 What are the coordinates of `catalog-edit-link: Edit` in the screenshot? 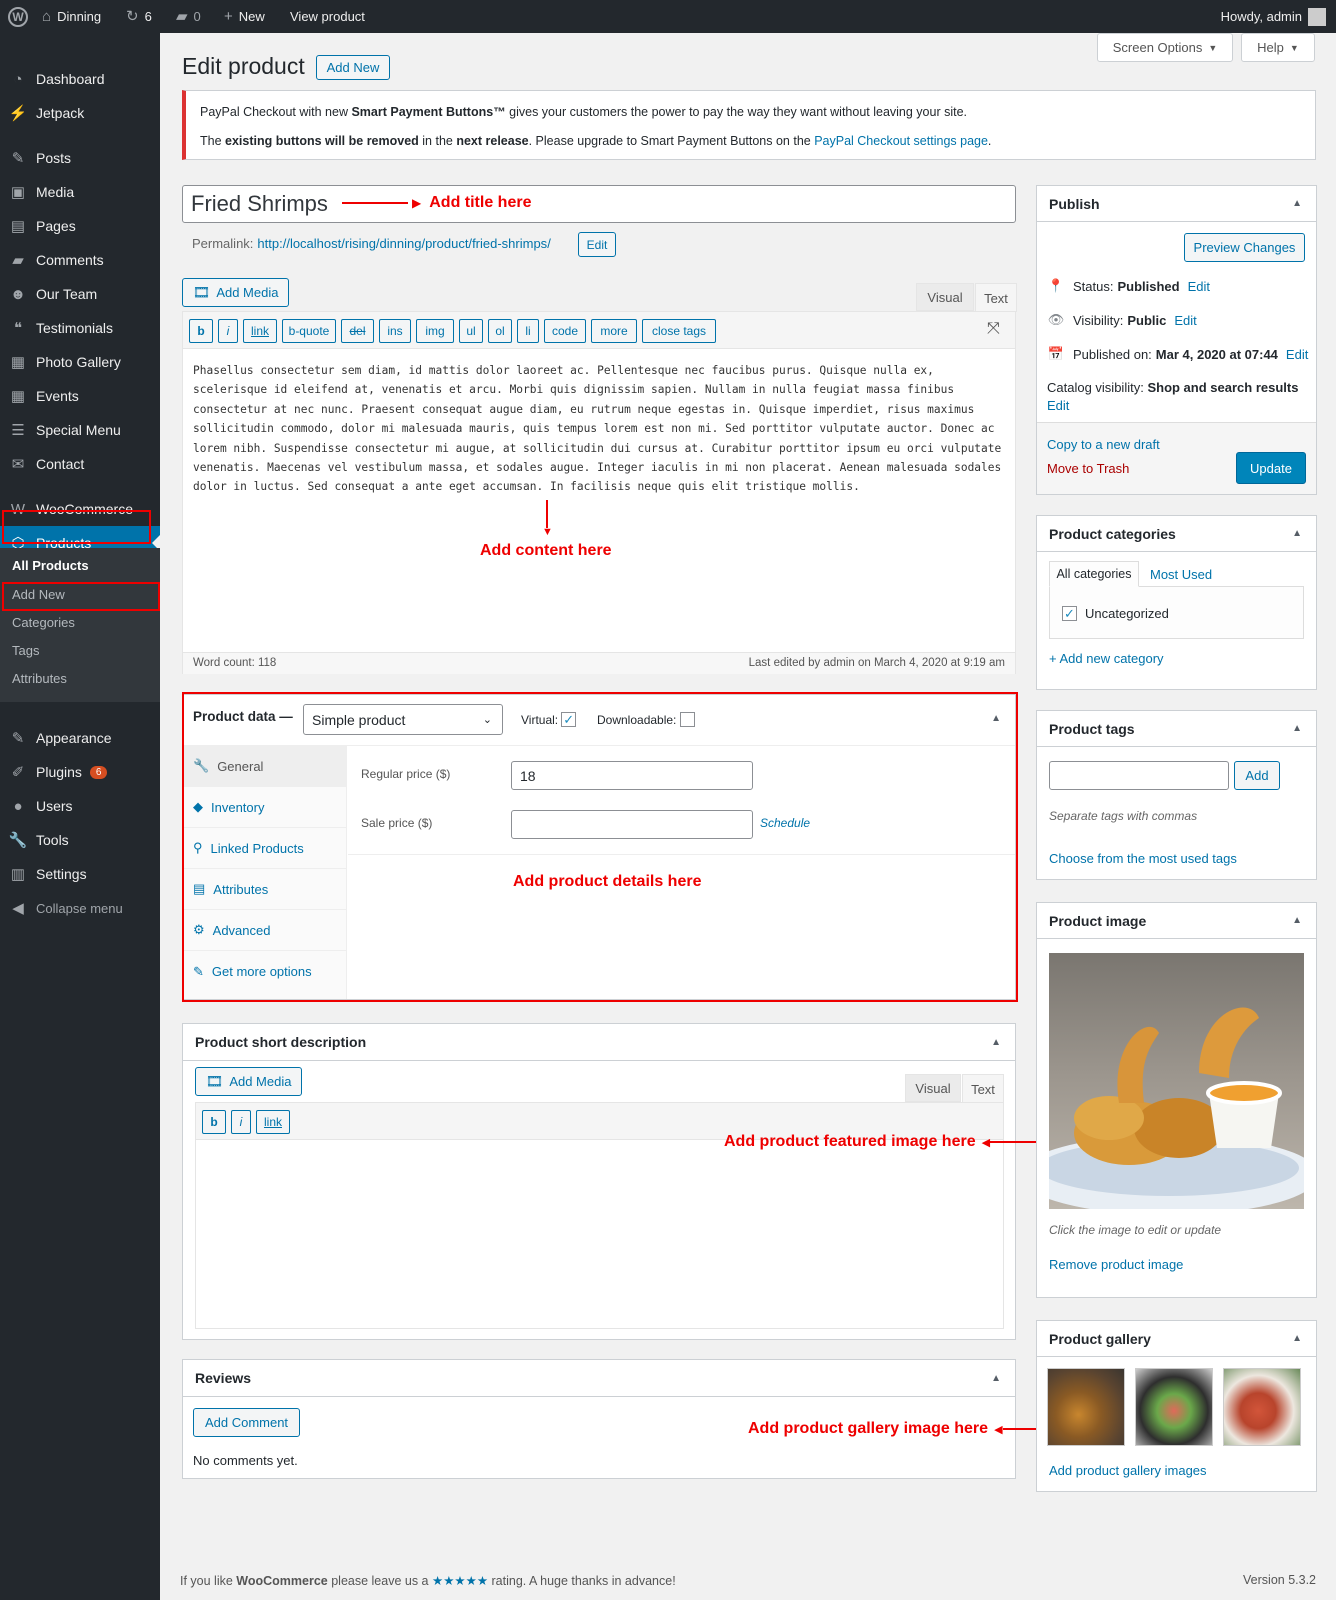 It's located at (1058, 405).